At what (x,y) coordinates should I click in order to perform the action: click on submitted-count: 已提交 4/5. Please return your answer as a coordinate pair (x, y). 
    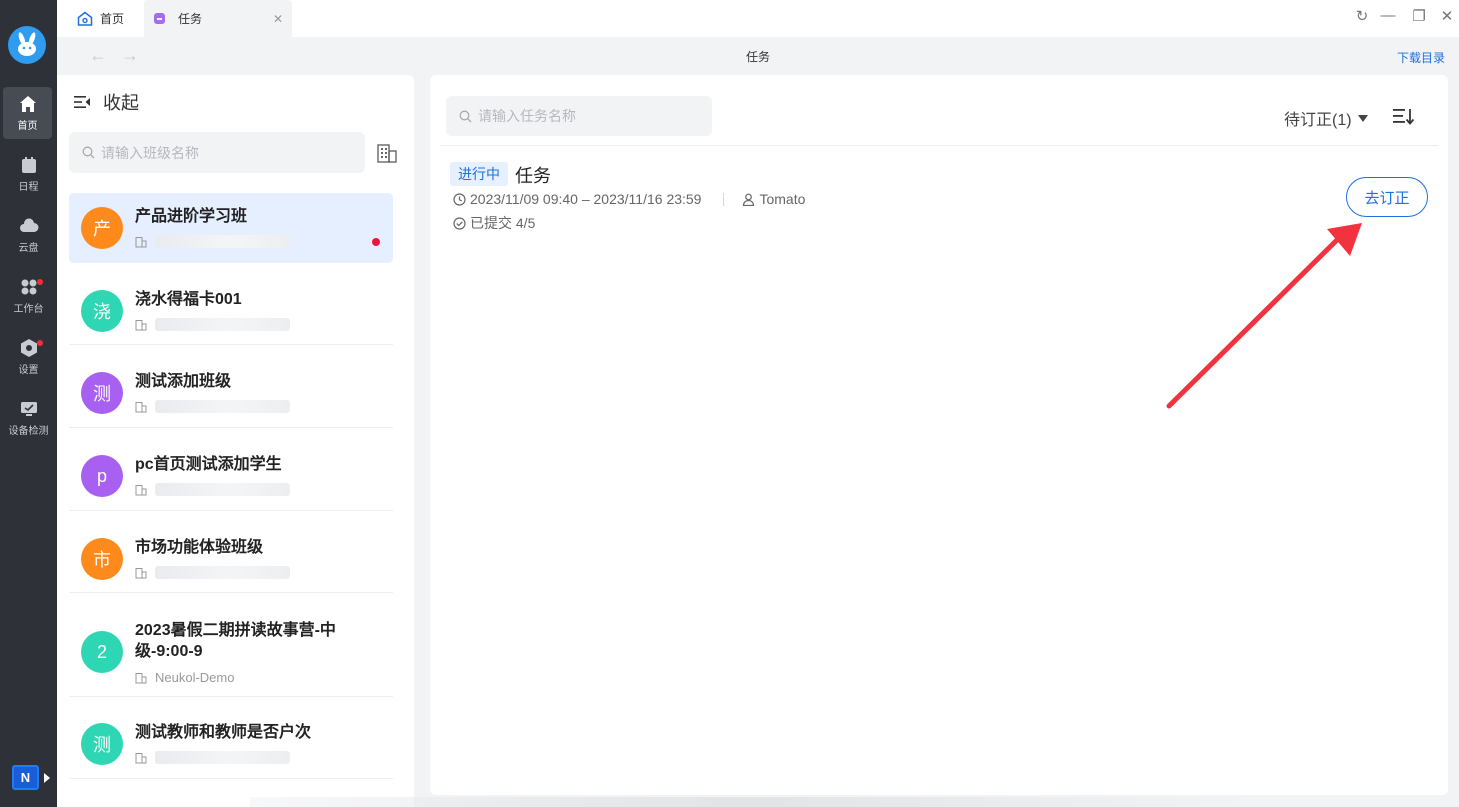
    Looking at the image, I should click on (503, 223).